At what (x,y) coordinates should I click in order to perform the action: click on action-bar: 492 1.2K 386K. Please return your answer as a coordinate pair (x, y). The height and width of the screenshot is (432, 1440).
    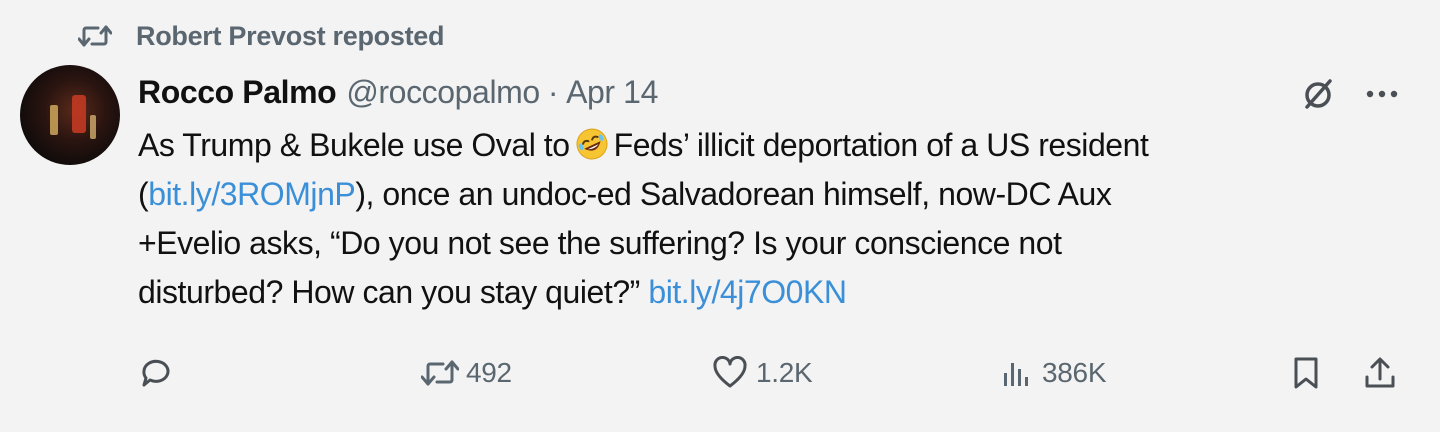
    Looking at the image, I should click on (720, 373).